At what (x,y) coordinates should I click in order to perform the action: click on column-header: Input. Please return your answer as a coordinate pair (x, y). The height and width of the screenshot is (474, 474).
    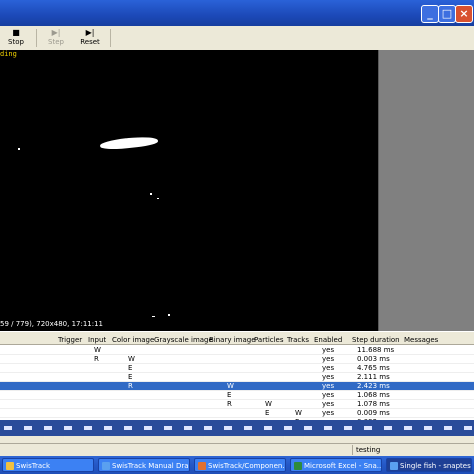
    Looking at the image, I should click on (97, 340).